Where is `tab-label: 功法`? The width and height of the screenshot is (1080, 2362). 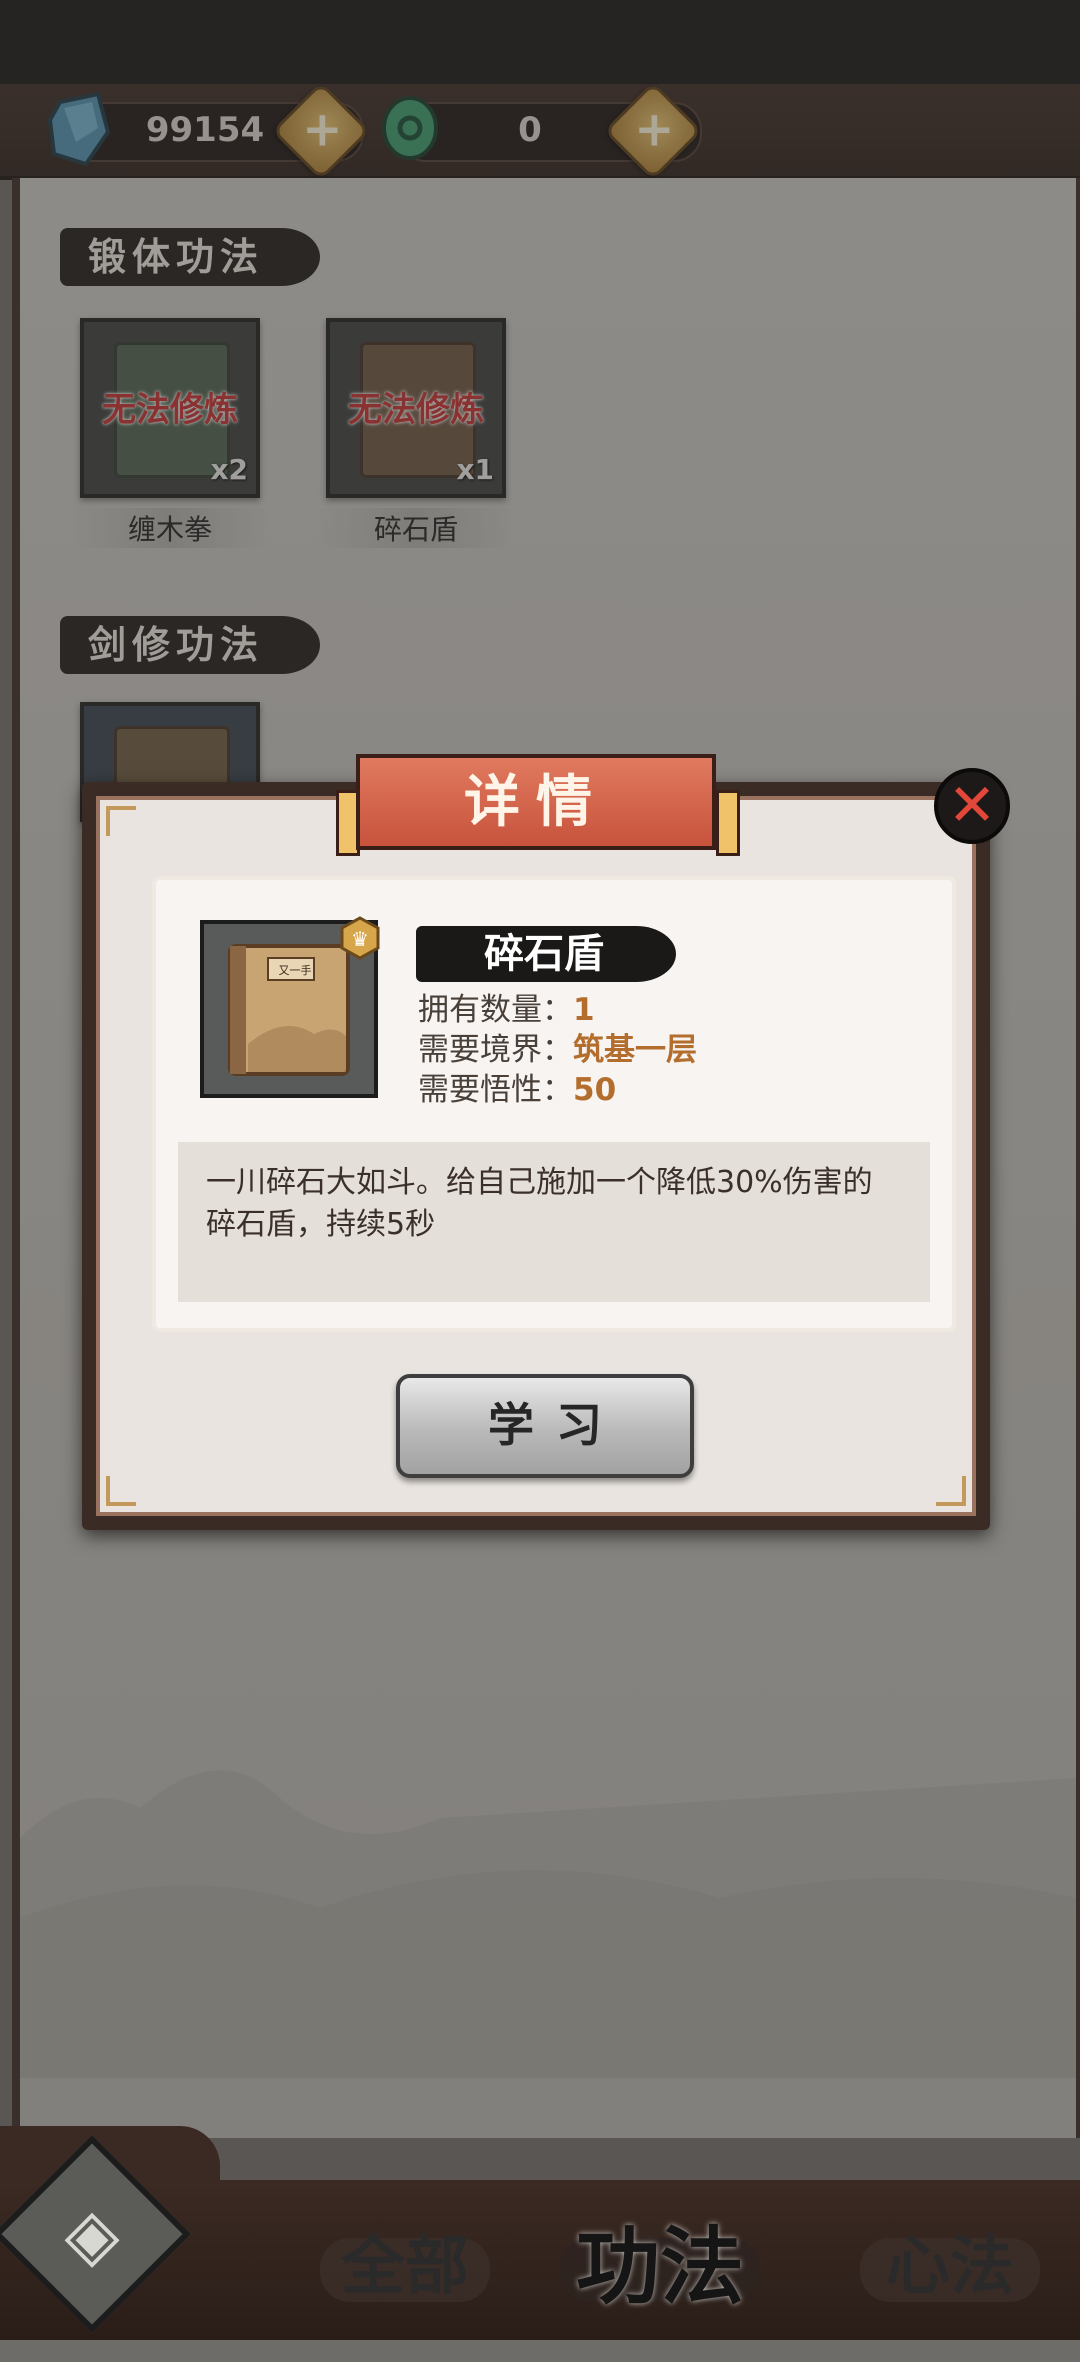 tab-label: 功法 is located at coordinates (659, 2266).